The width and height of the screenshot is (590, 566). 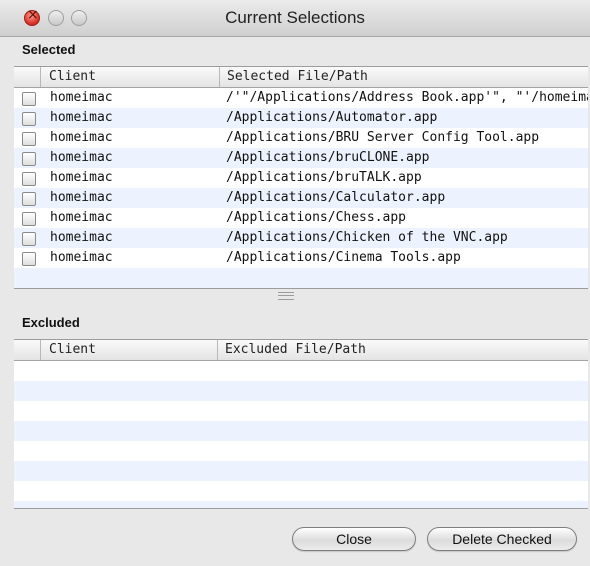 I want to click on path-cell: /Applications/Automator.app, so click(x=332, y=117).